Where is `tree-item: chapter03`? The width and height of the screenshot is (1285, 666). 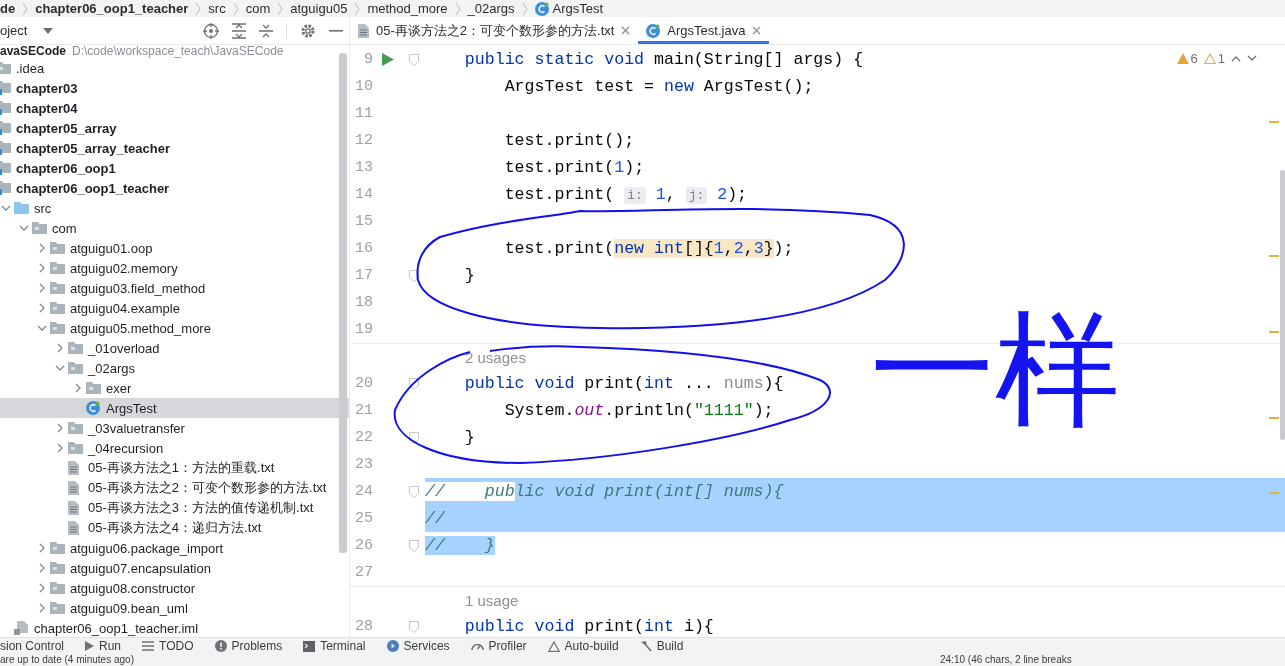 tree-item: chapter03 is located at coordinates (174, 88).